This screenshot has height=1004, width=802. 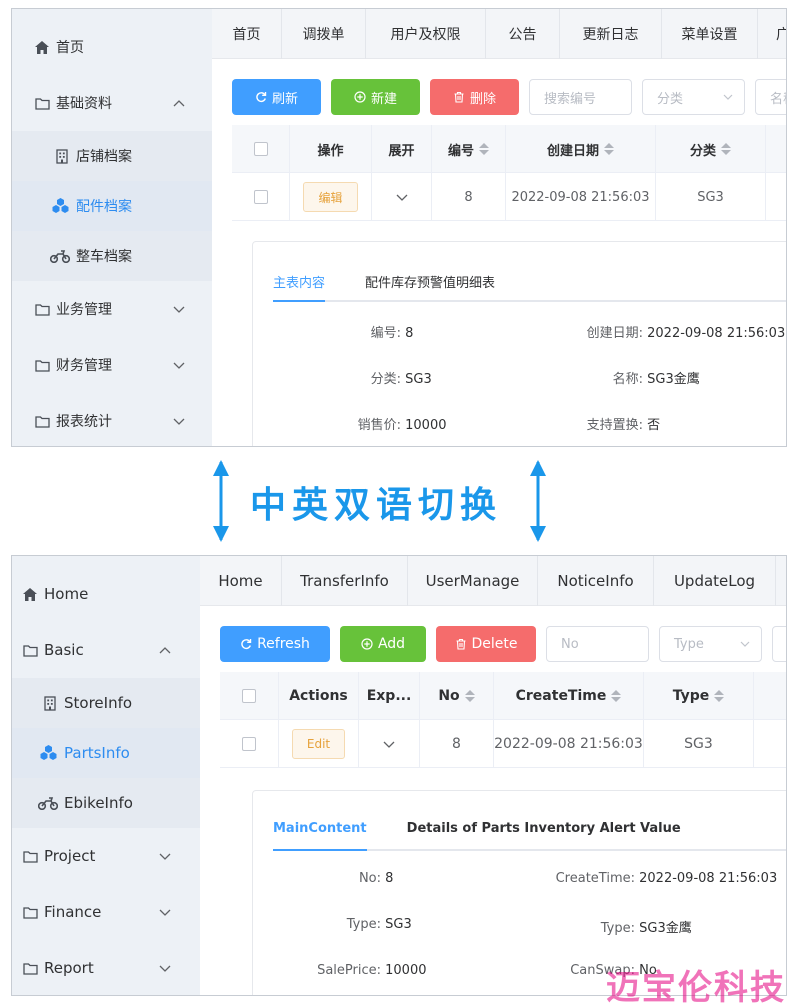 What do you see at coordinates (112, 206) in the screenshot?
I see `sidebar-item-parts-info: 配件档案` at bounding box center [112, 206].